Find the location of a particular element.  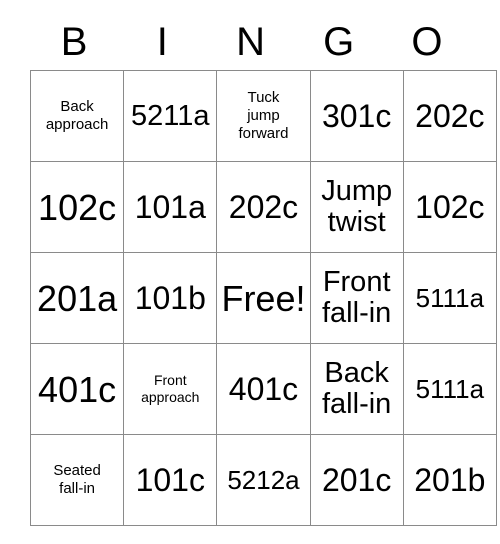

bingo-cell-label: 101c is located at coordinates (170, 480).